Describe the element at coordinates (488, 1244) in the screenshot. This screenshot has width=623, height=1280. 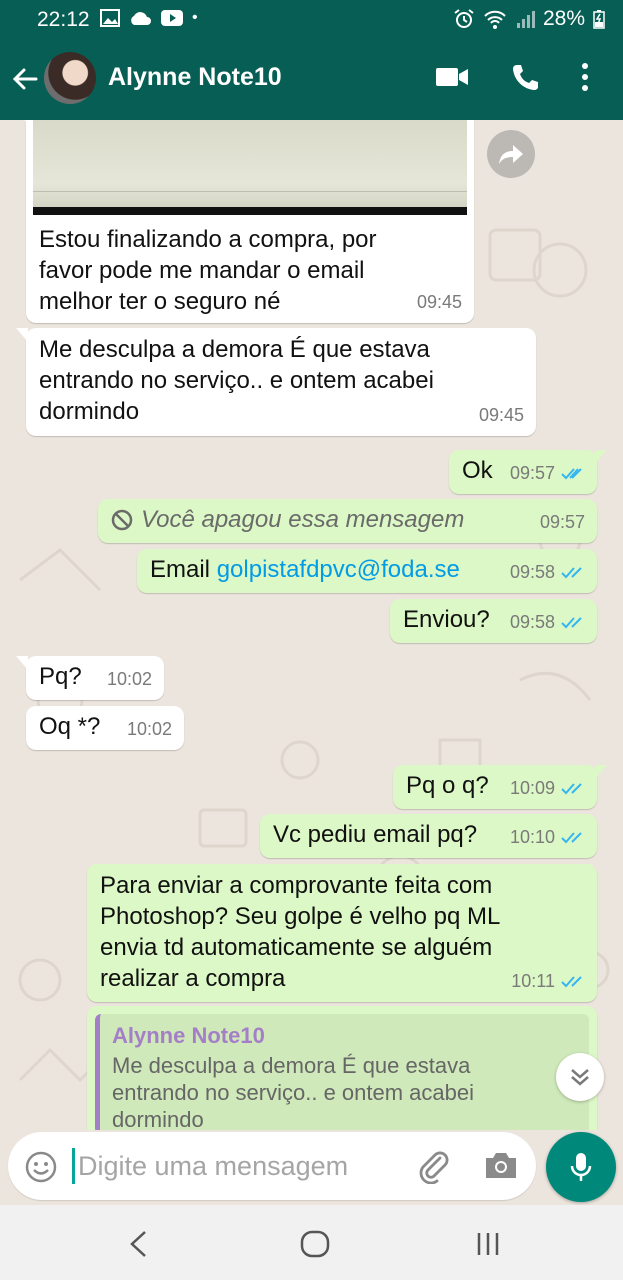
I see `nav-recent-apps-icon` at that location.